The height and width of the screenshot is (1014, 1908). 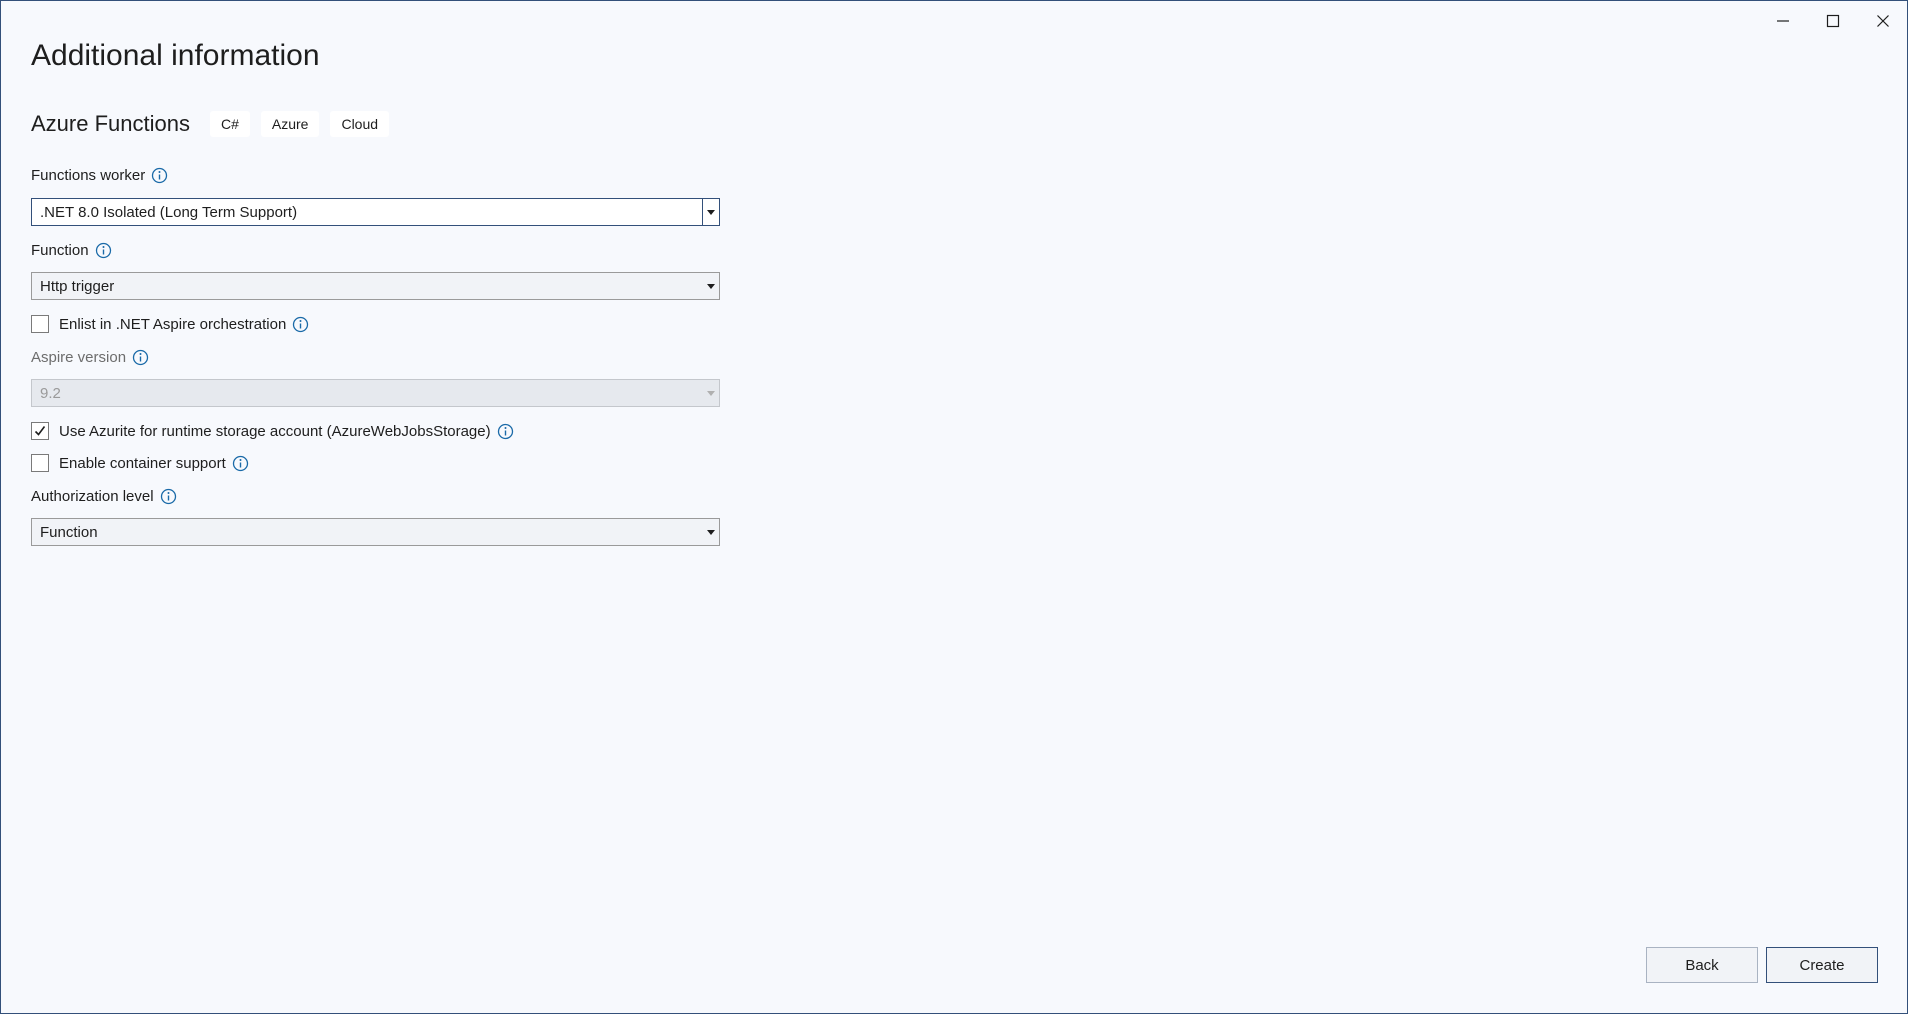 I want to click on functions-worker-value: .NET 8.0 Isolated (Long Term Support), so click(x=169, y=212).